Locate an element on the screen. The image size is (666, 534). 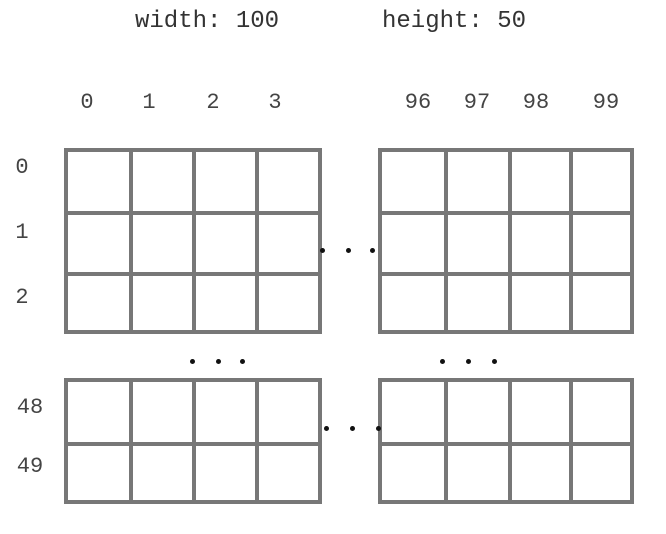
column-label: 97 is located at coordinates (477, 102).